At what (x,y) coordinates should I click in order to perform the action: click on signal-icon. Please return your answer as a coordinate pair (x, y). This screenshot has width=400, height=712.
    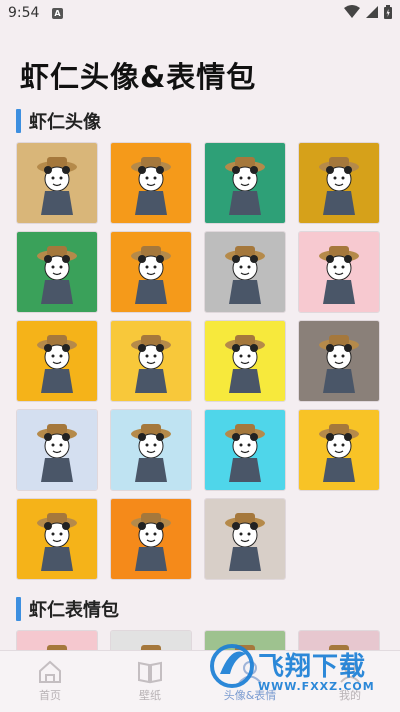
    Looking at the image, I should click on (372, 12).